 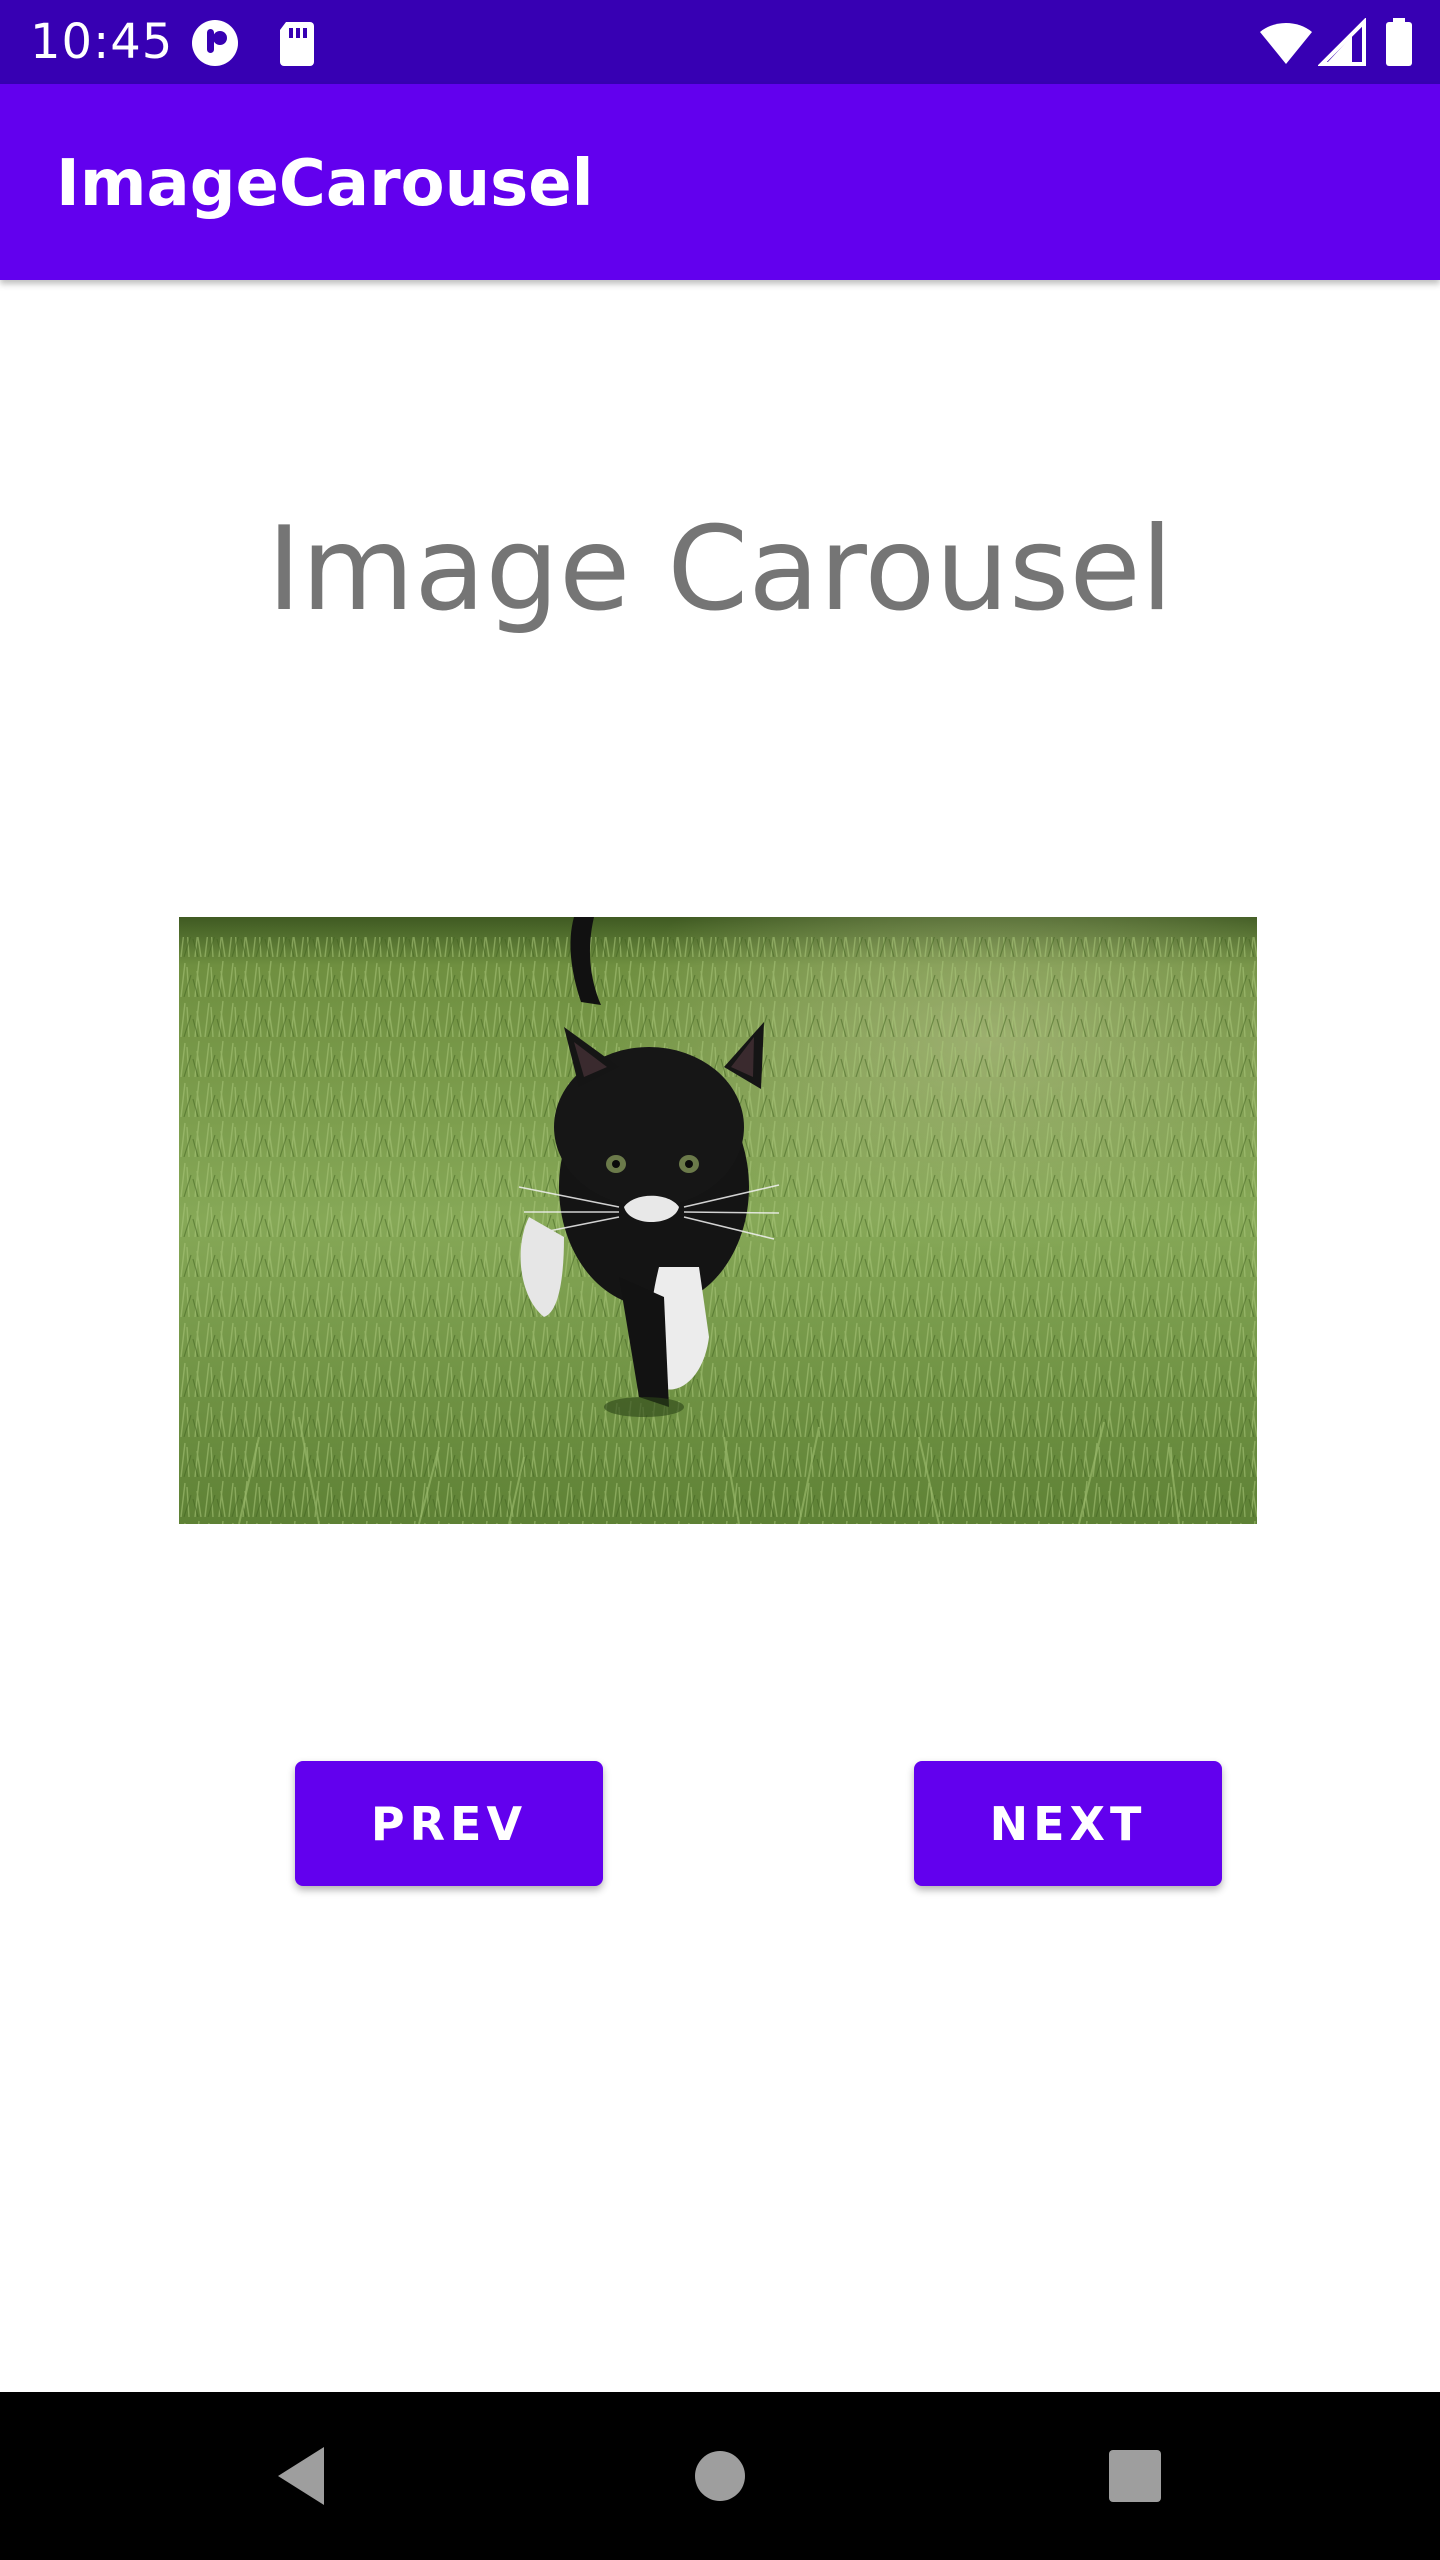 I want to click on wifi-icon, so click(x=1286, y=43).